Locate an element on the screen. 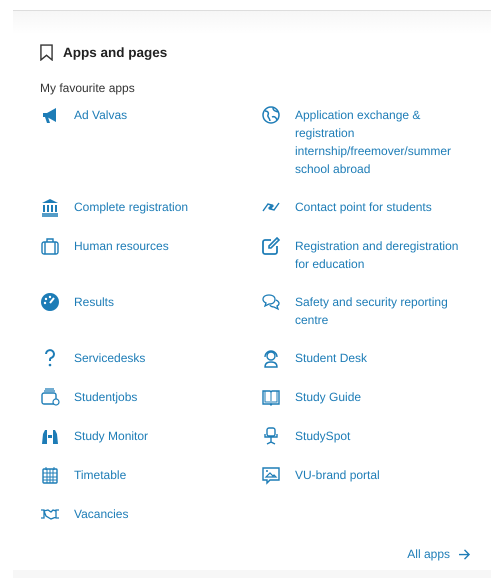 The image size is (491, 578). section-subtitle: My favourite apps is located at coordinates (88, 88).